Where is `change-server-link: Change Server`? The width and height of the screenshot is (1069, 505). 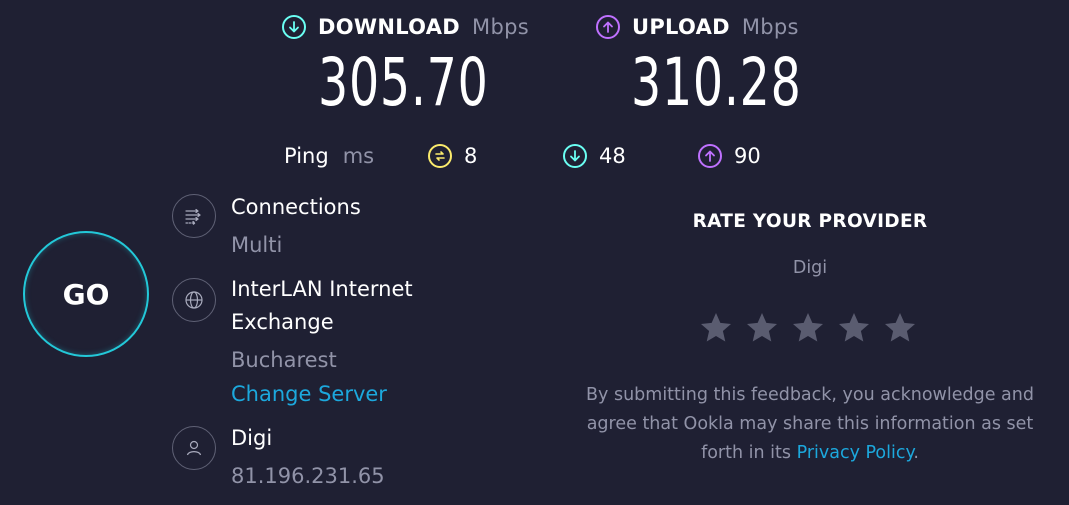
change-server-link: Change Server is located at coordinates (309, 394).